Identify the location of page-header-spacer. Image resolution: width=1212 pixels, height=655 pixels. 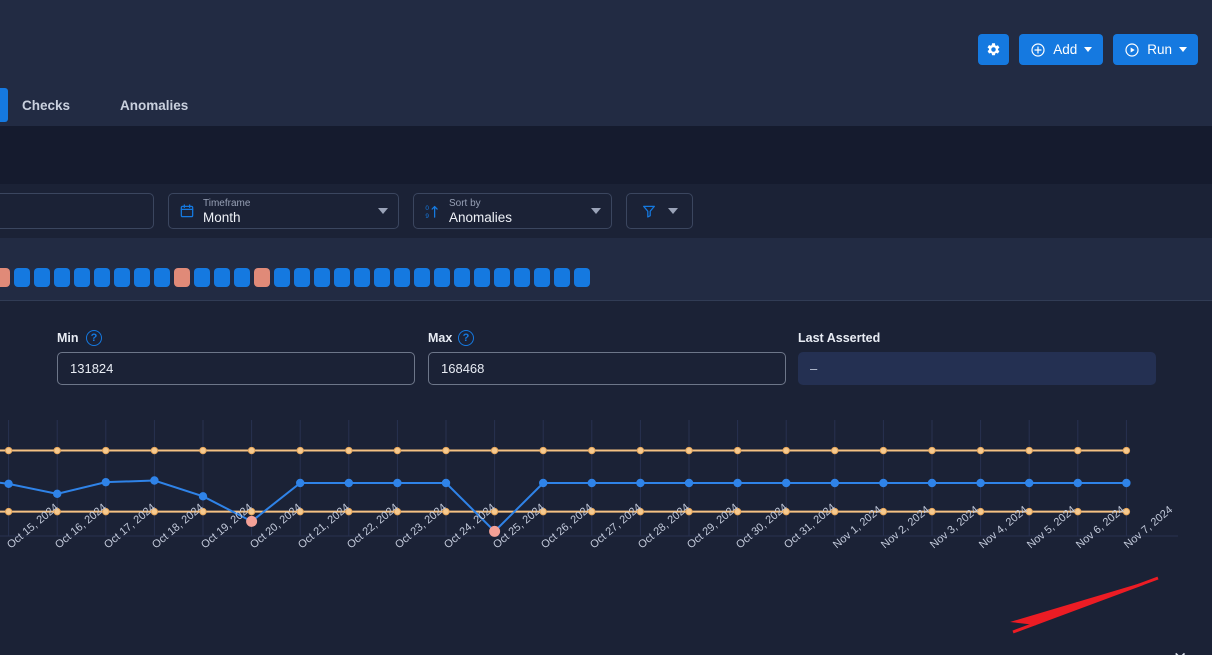
(606, 155).